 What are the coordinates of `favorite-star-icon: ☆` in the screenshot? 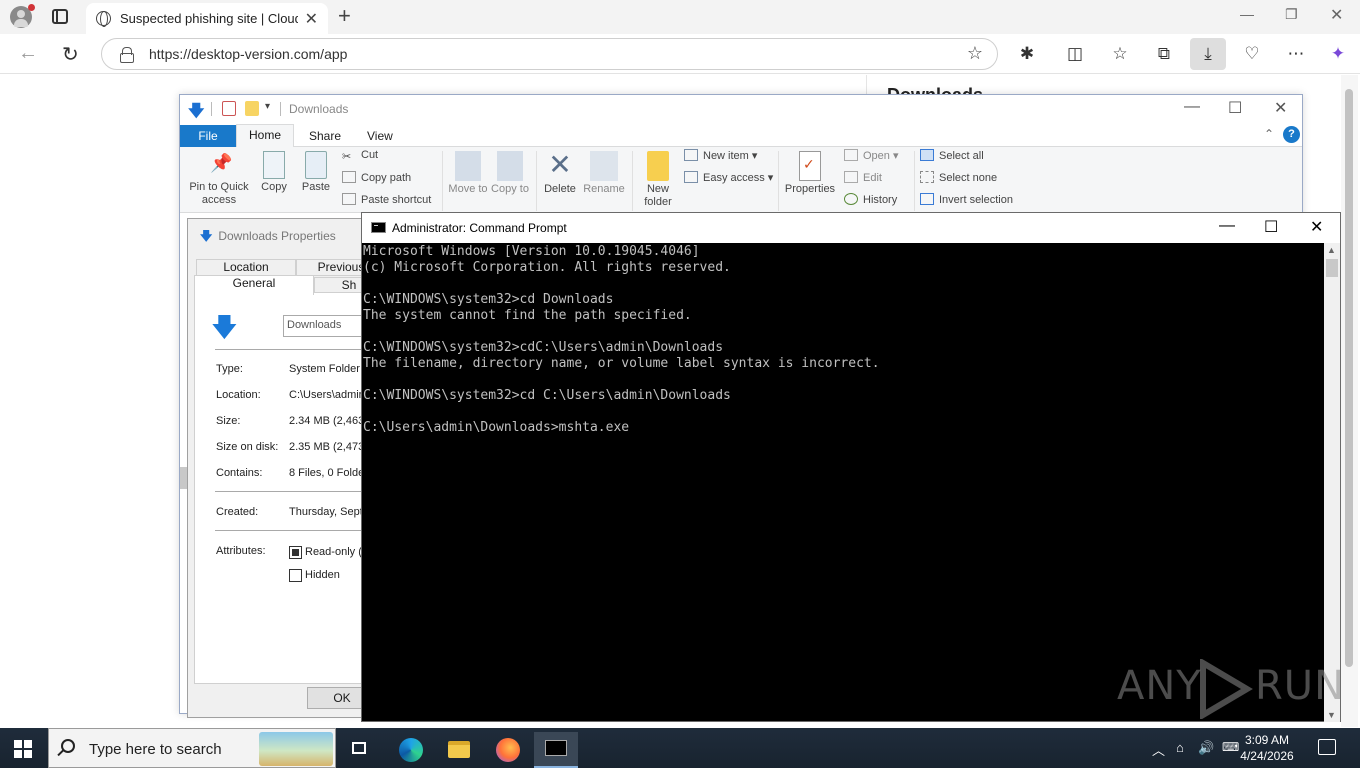 It's located at (975, 53).